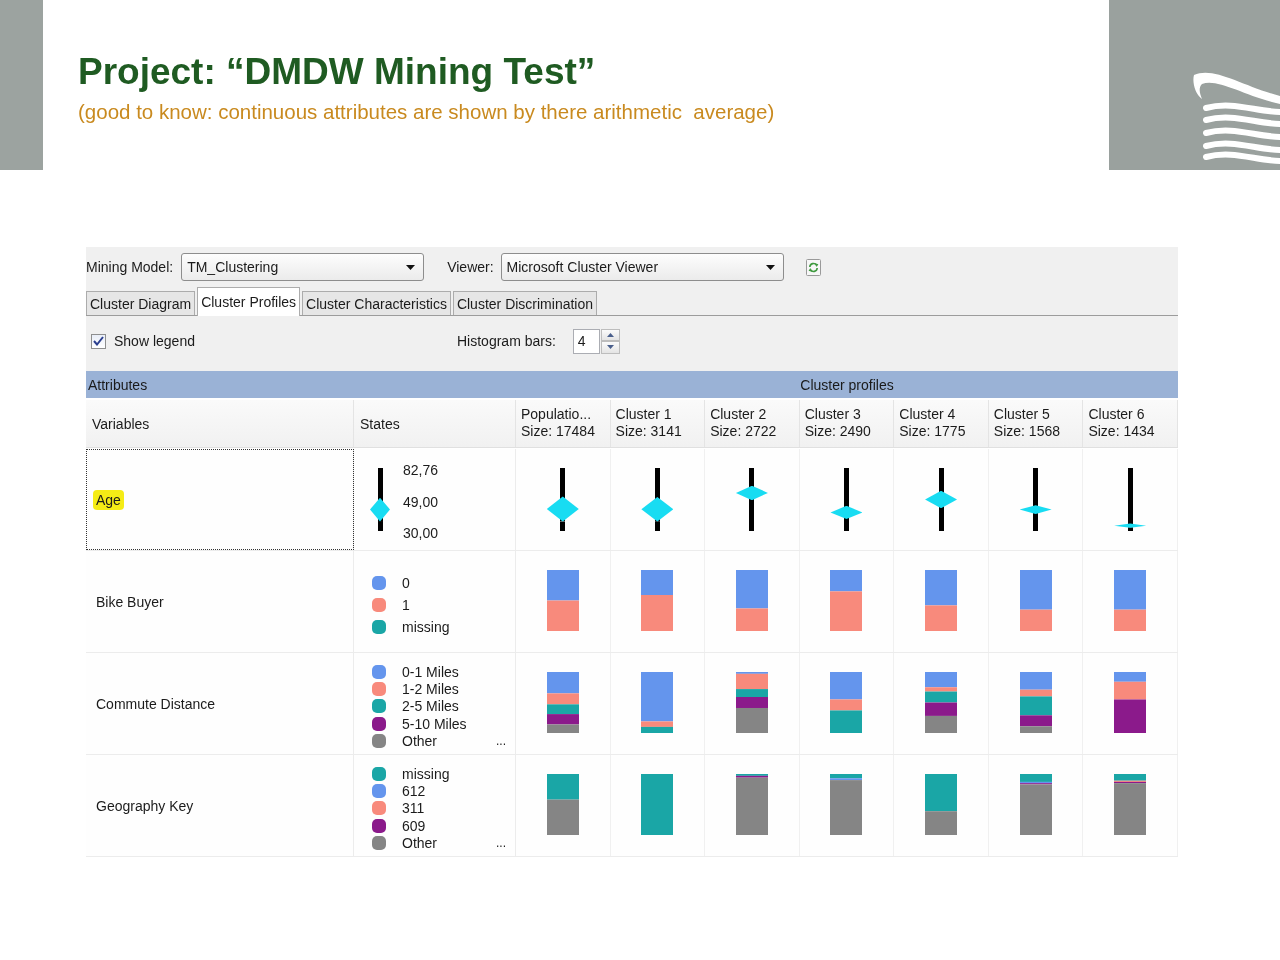 The height and width of the screenshot is (960, 1280). What do you see at coordinates (154, 341) in the screenshot?
I see `checkbox-label: Show legend` at bounding box center [154, 341].